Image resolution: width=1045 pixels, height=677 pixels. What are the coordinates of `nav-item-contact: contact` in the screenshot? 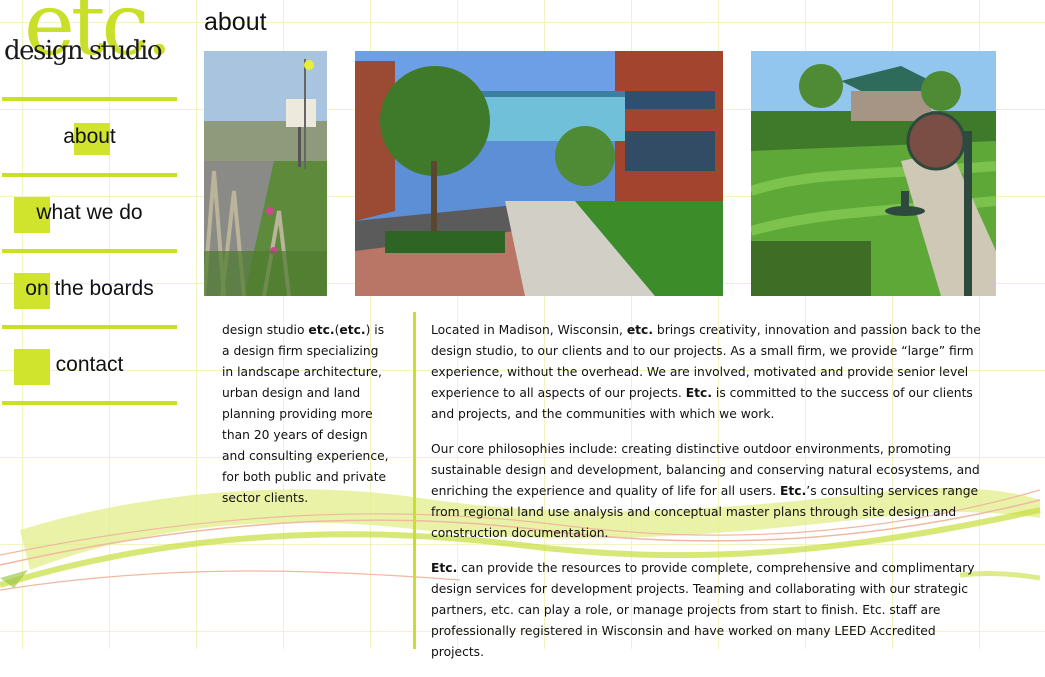 It's located at (89, 365).